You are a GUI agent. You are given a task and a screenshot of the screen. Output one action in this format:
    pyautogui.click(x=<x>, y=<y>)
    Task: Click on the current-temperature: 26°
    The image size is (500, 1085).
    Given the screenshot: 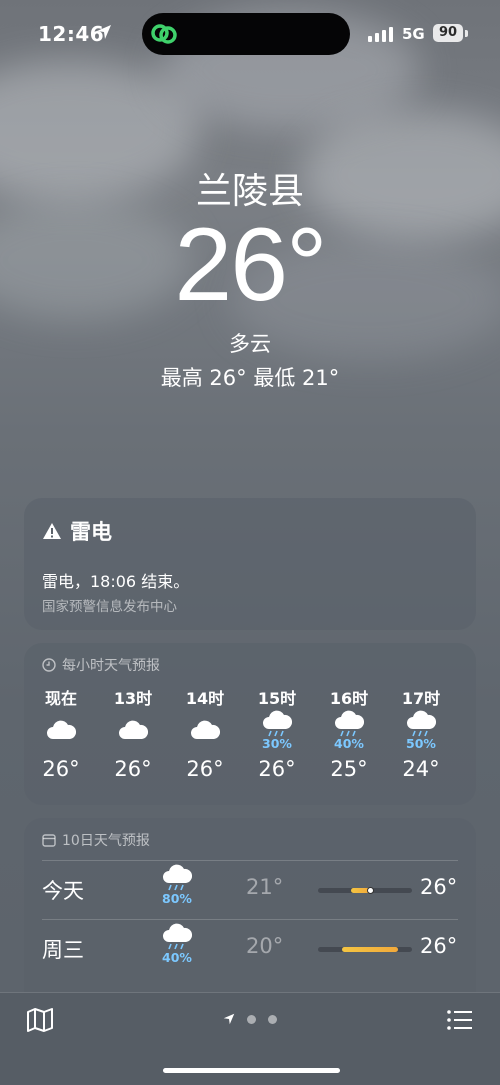 What is the action you would take?
    pyautogui.click(x=250, y=265)
    